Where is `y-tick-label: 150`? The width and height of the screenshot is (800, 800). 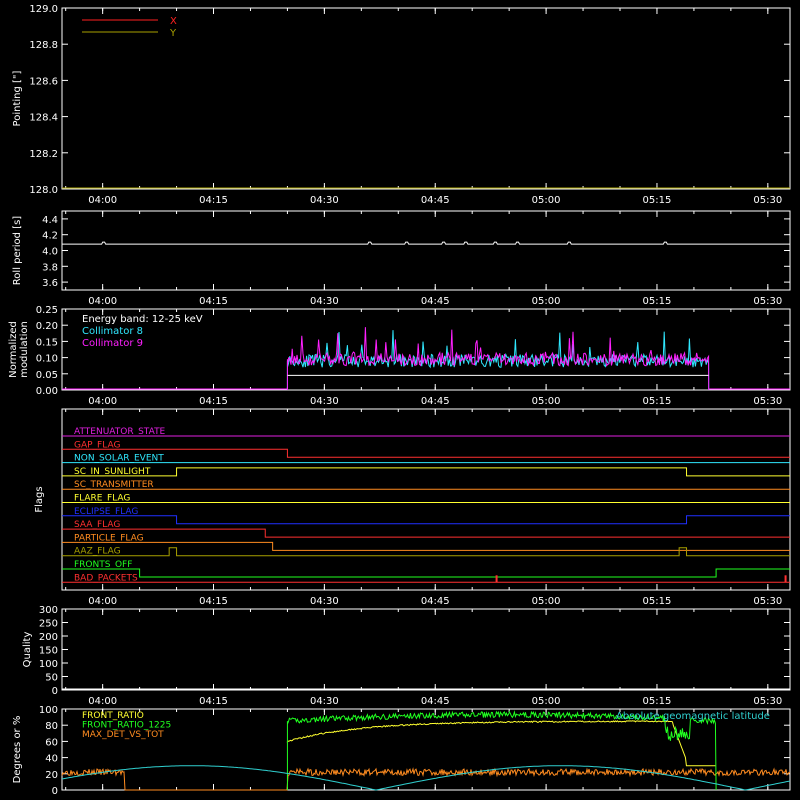
y-tick-label: 150 is located at coordinates (48, 651).